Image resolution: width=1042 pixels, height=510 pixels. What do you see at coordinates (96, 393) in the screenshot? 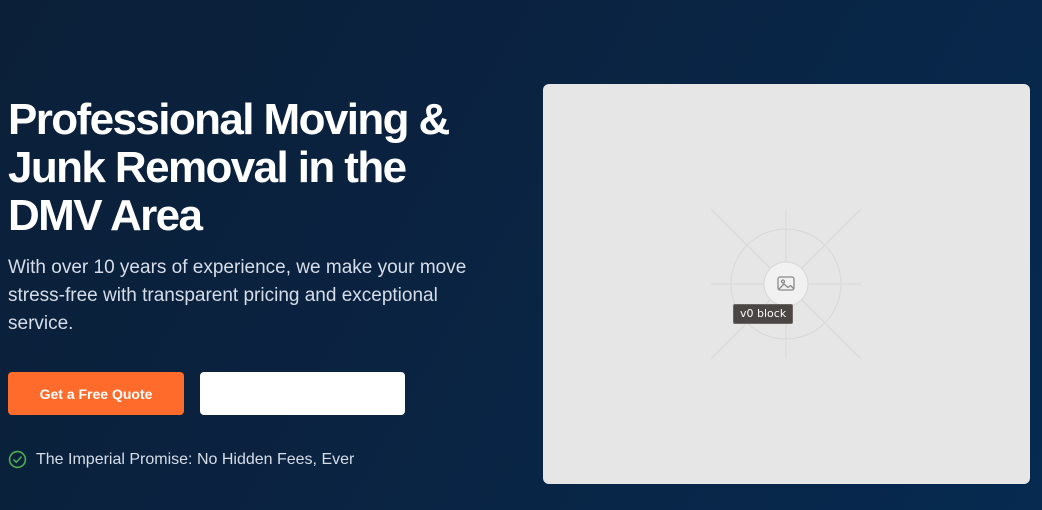
I see `get-free-quote-button: Get a Free Quote` at bounding box center [96, 393].